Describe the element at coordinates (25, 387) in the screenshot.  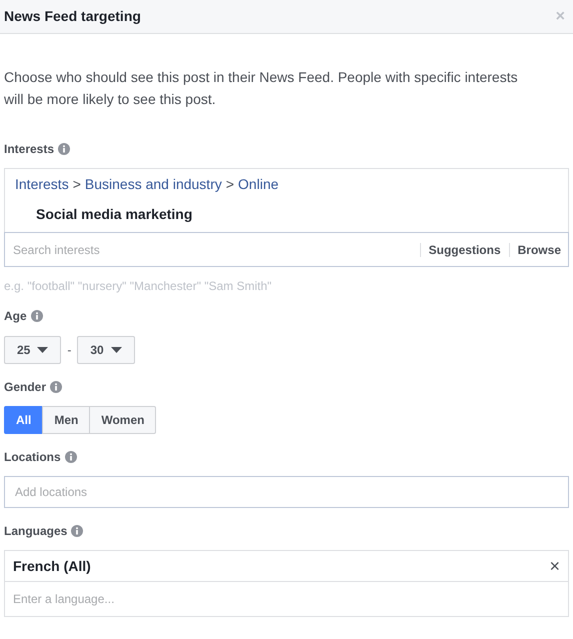
I see `field-label: Gender` at that location.